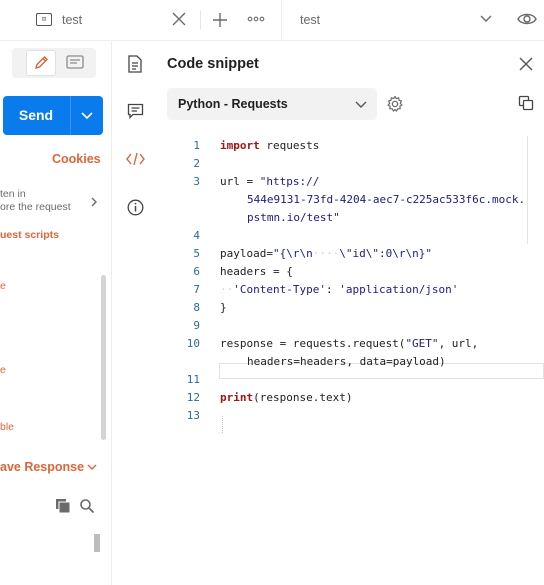 This screenshot has width=544, height=585. Describe the element at coordinates (193, 343) in the screenshot. I see `line-number: 10` at that location.